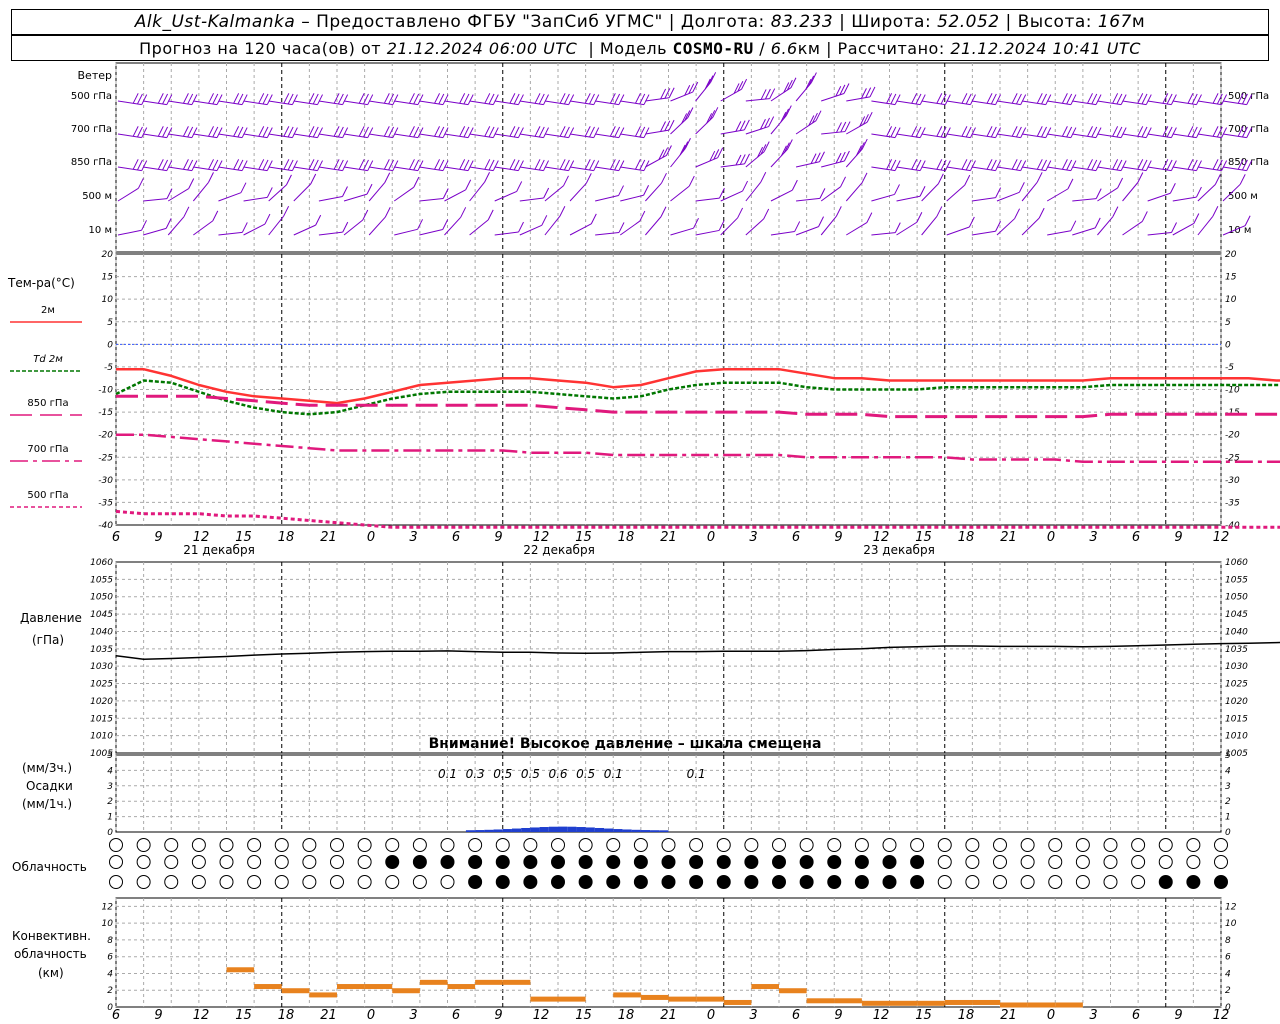 Image resolution: width=1280 pixels, height=1024 pixels. Describe the element at coordinates (498, 1015) in the screenshot. I see `hour-tick-bottom: 9` at that location.